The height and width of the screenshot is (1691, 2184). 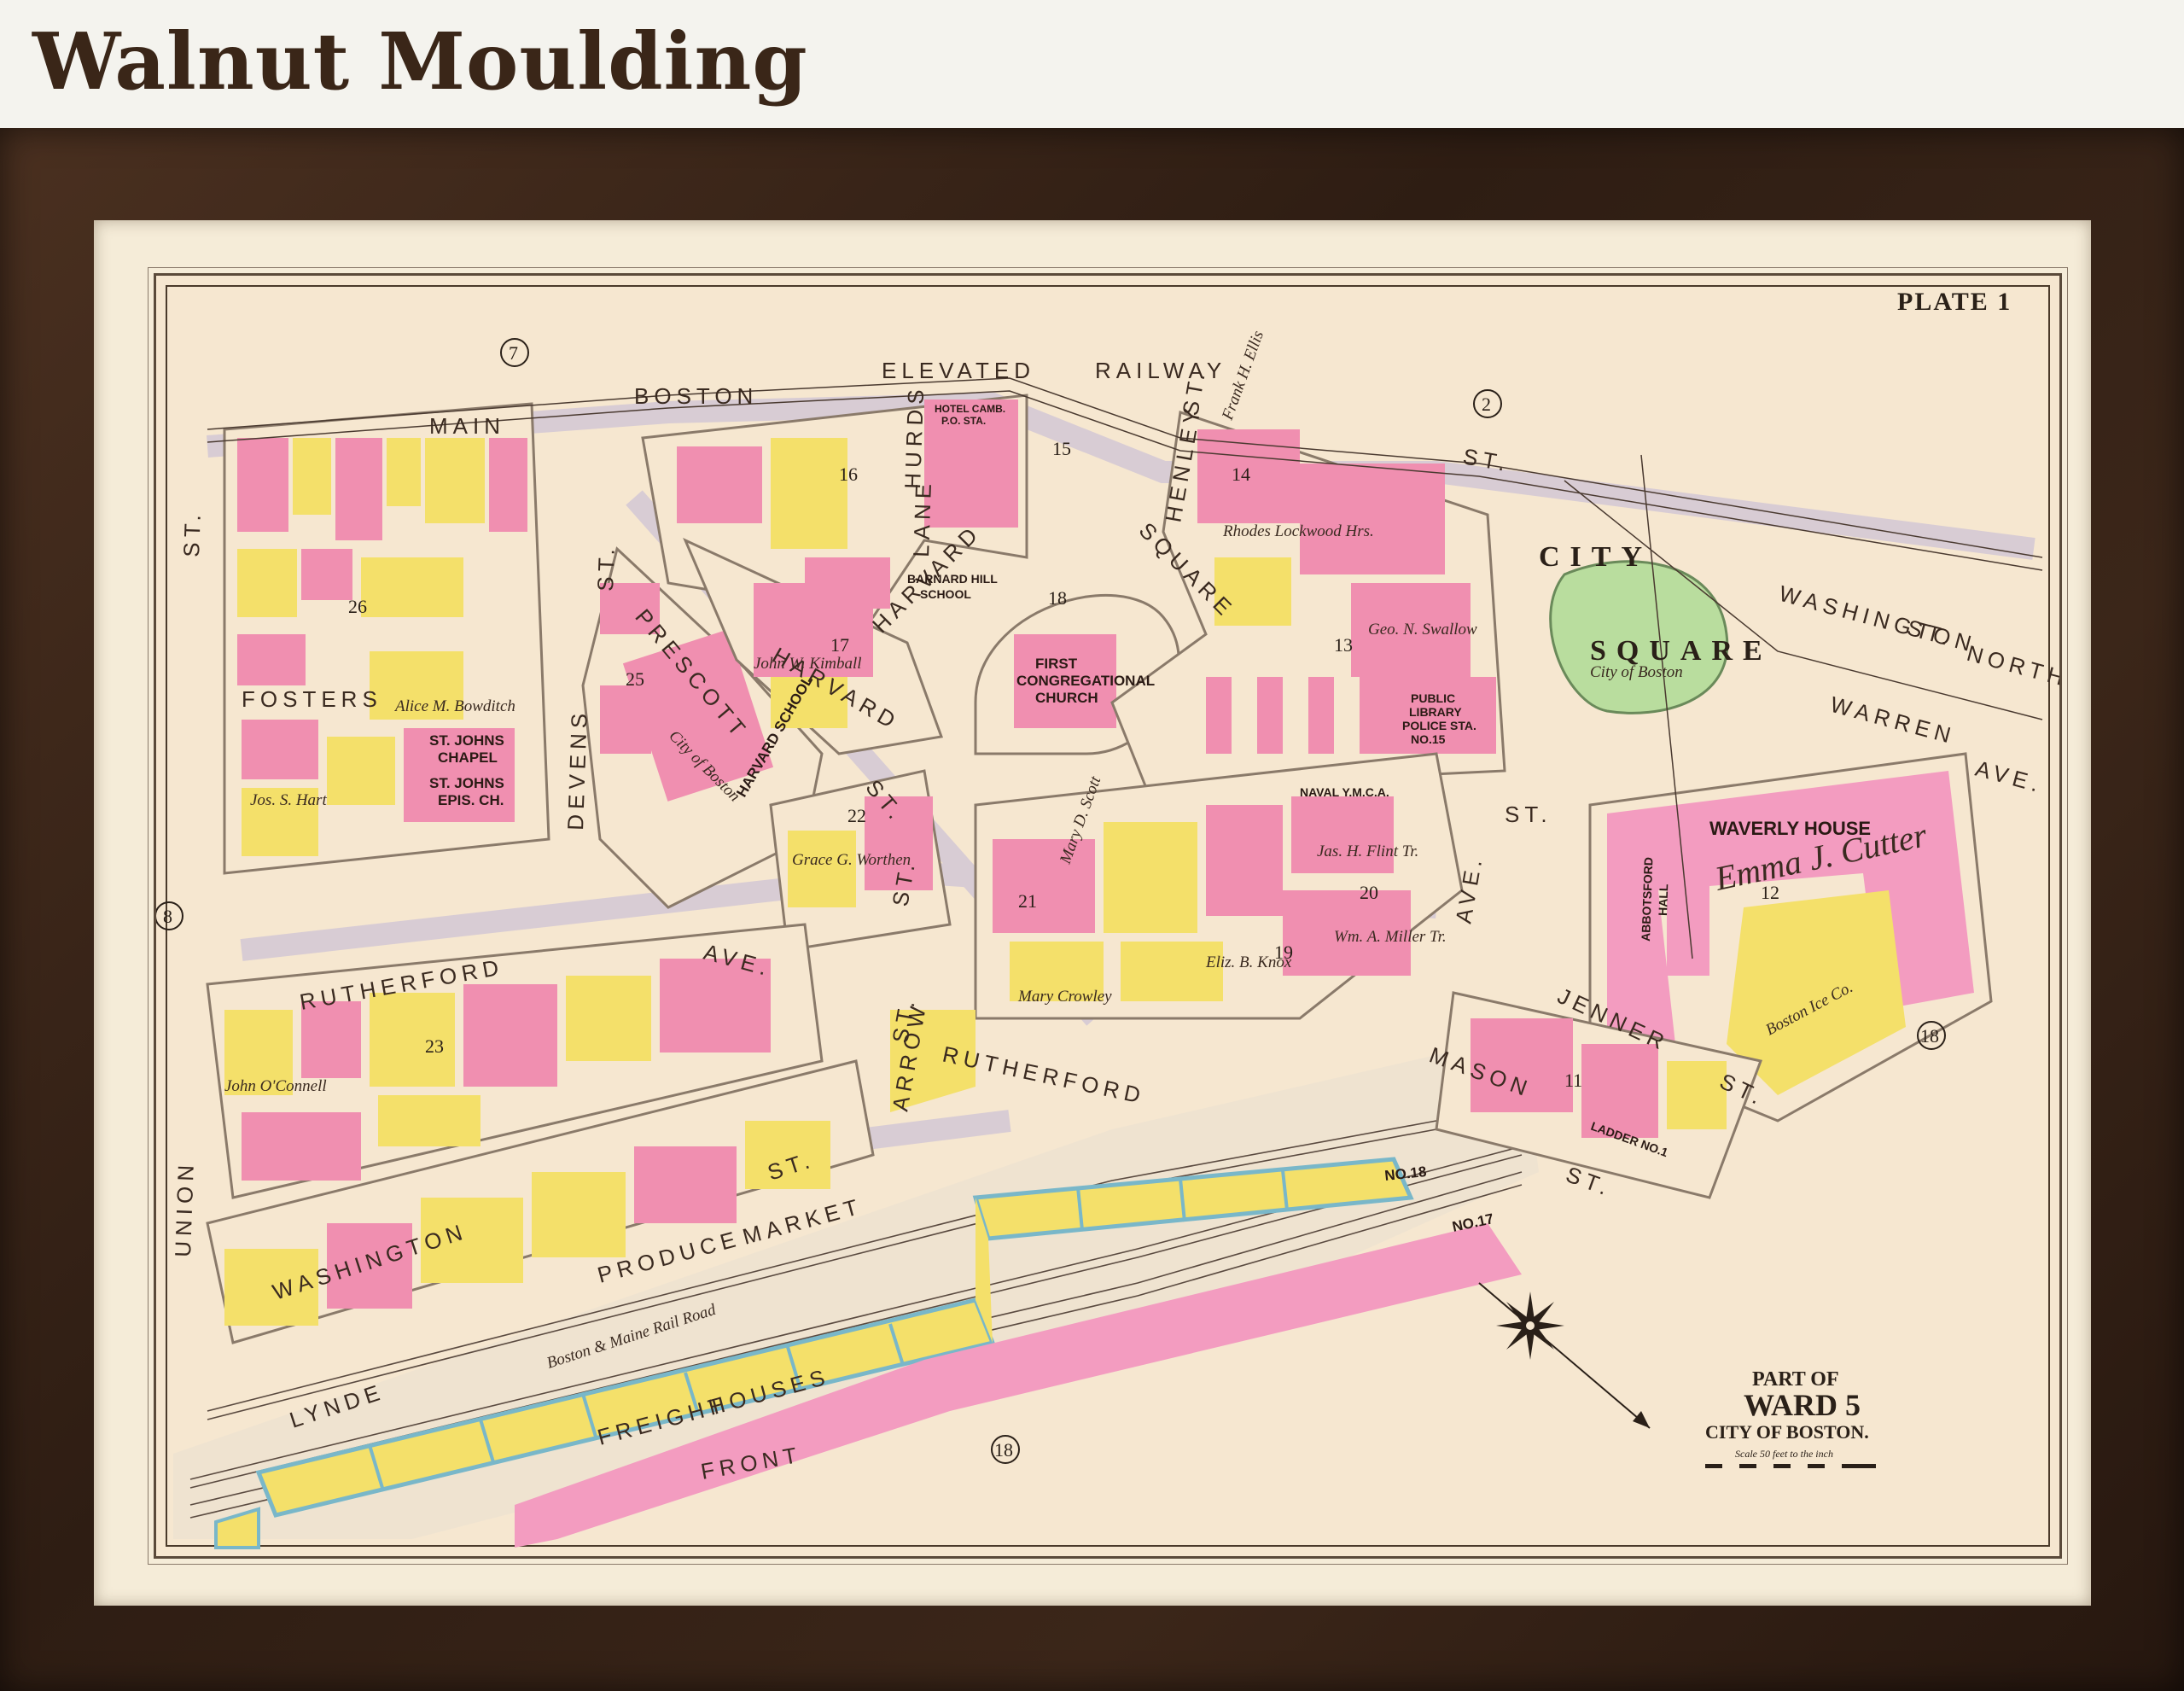 What do you see at coordinates (1565, 1355) in the screenshot?
I see `compass-rose` at bounding box center [1565, 1355].